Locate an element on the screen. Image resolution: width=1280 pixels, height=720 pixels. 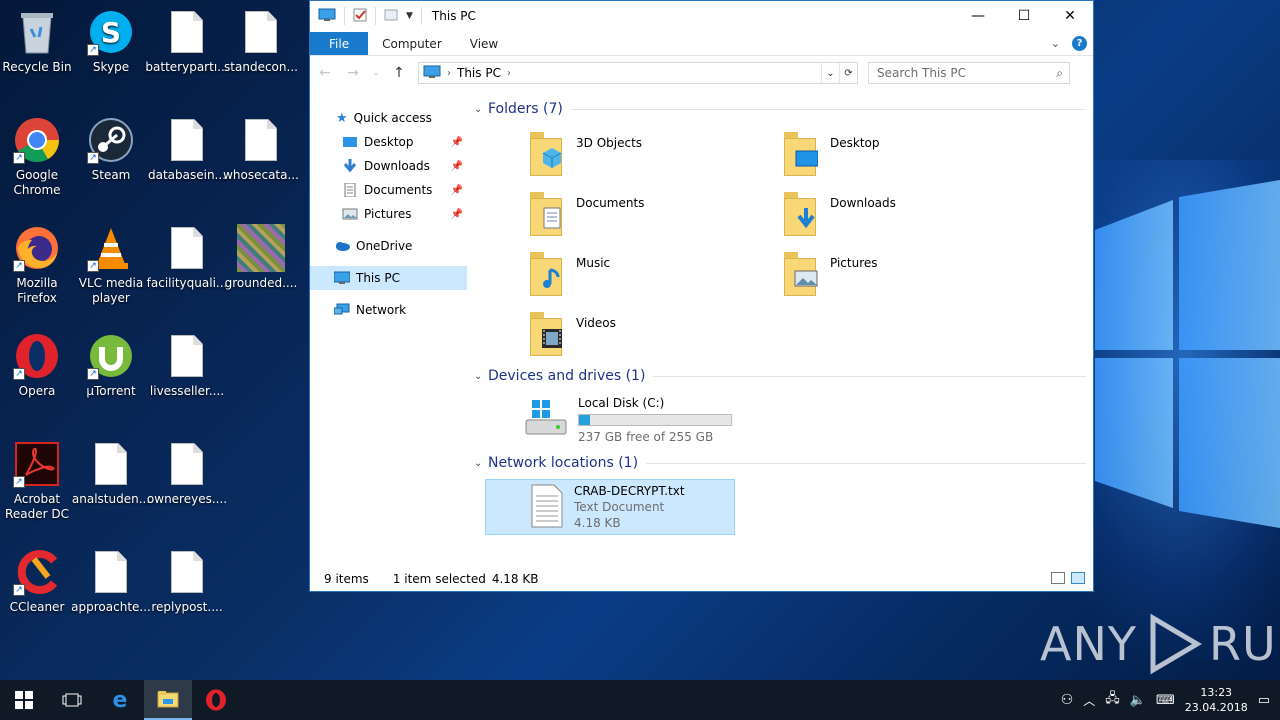
folder-3d-objects: 3D Objects is located at coordinates (643, 156).